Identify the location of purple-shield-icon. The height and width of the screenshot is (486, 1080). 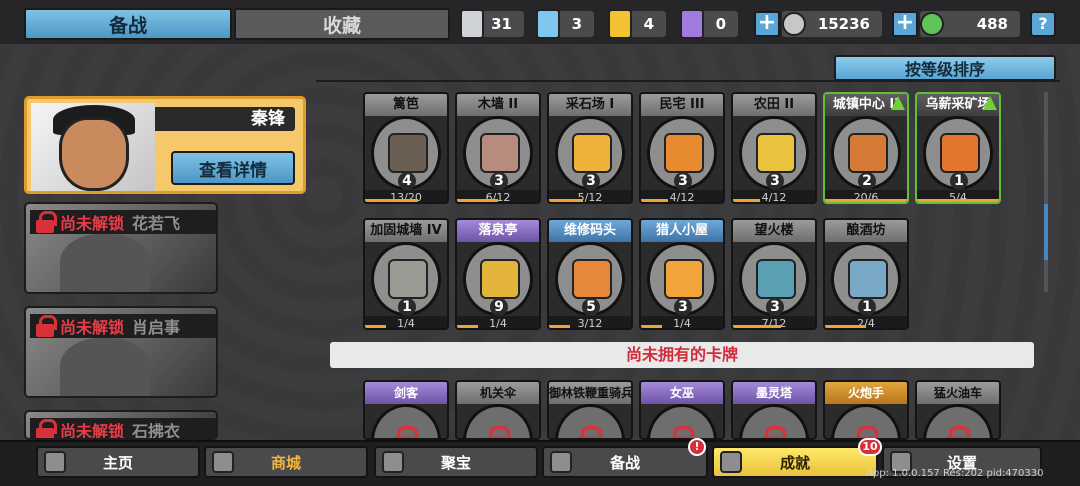
(692, 24).